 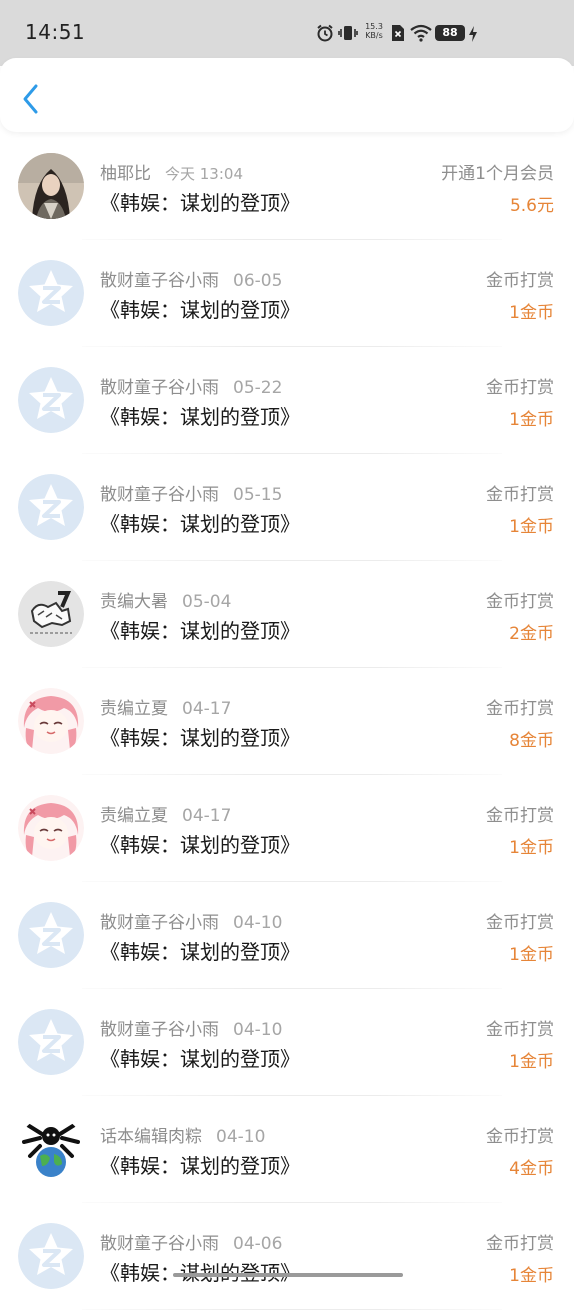 I want to click on sketch-avatar, so click(x=51, y=614).